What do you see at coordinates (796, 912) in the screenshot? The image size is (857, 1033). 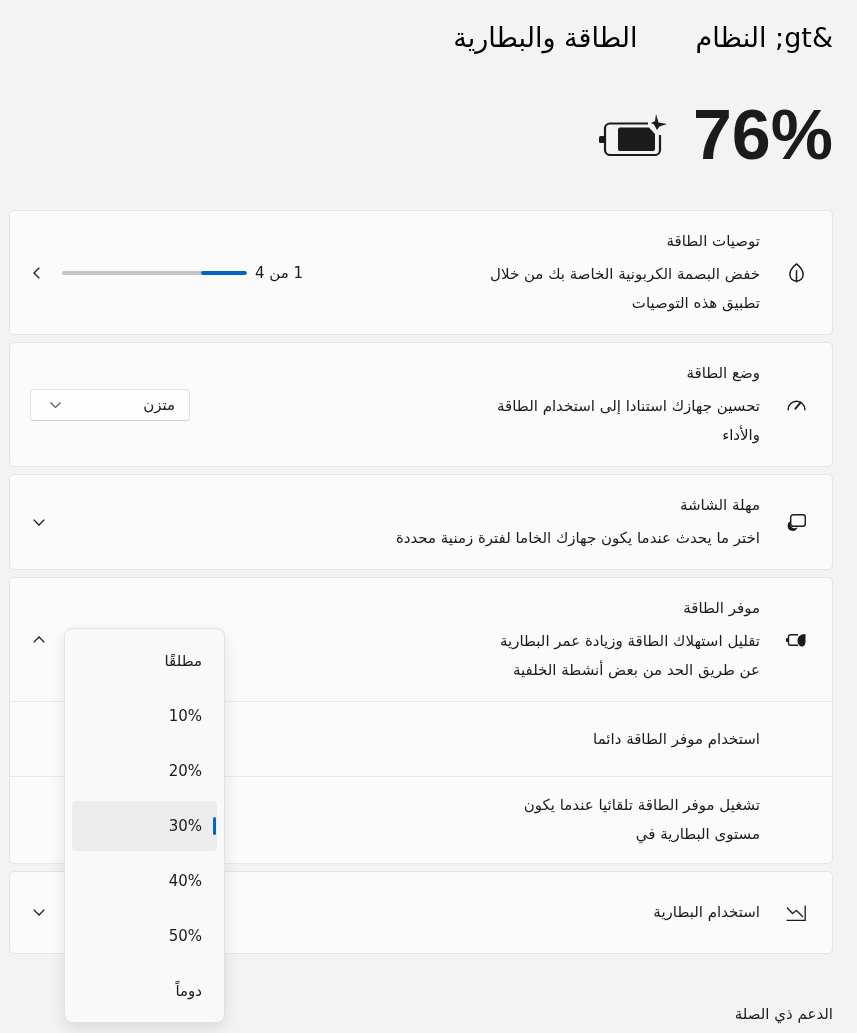 I see `line-chart-icon` at bounding box center [796, 912].